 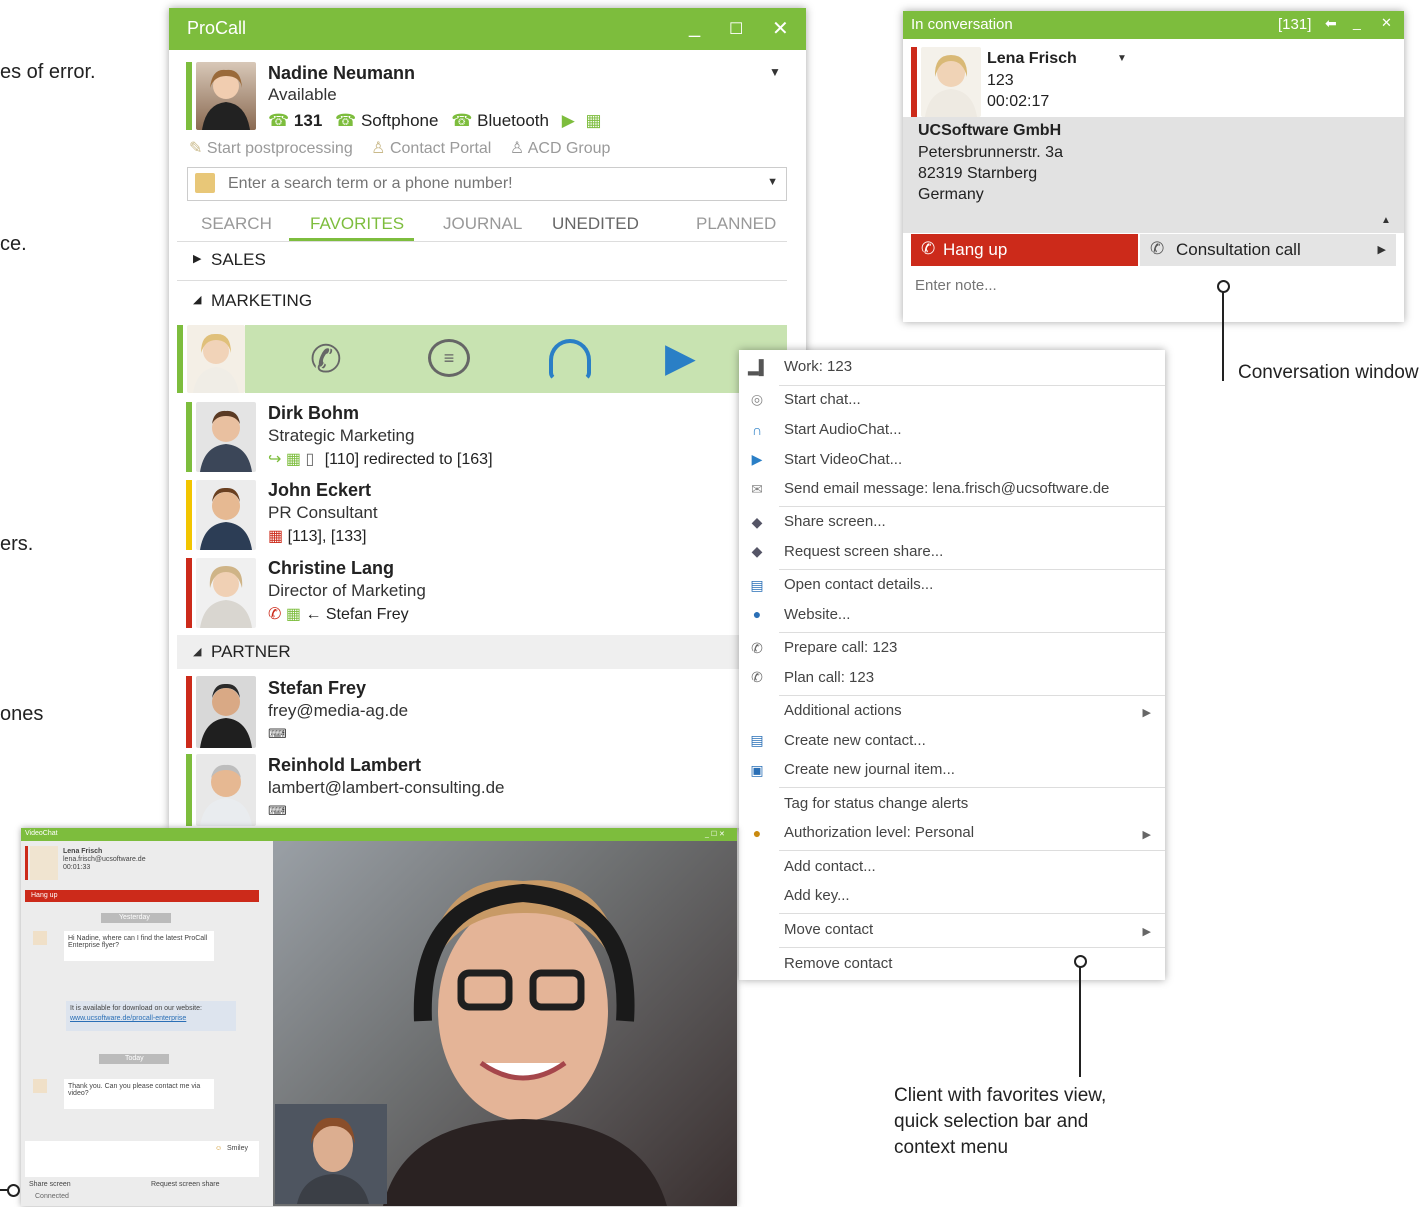 I want to click on group-partner: ◢ PARTNER, so click(x=482, y=652).